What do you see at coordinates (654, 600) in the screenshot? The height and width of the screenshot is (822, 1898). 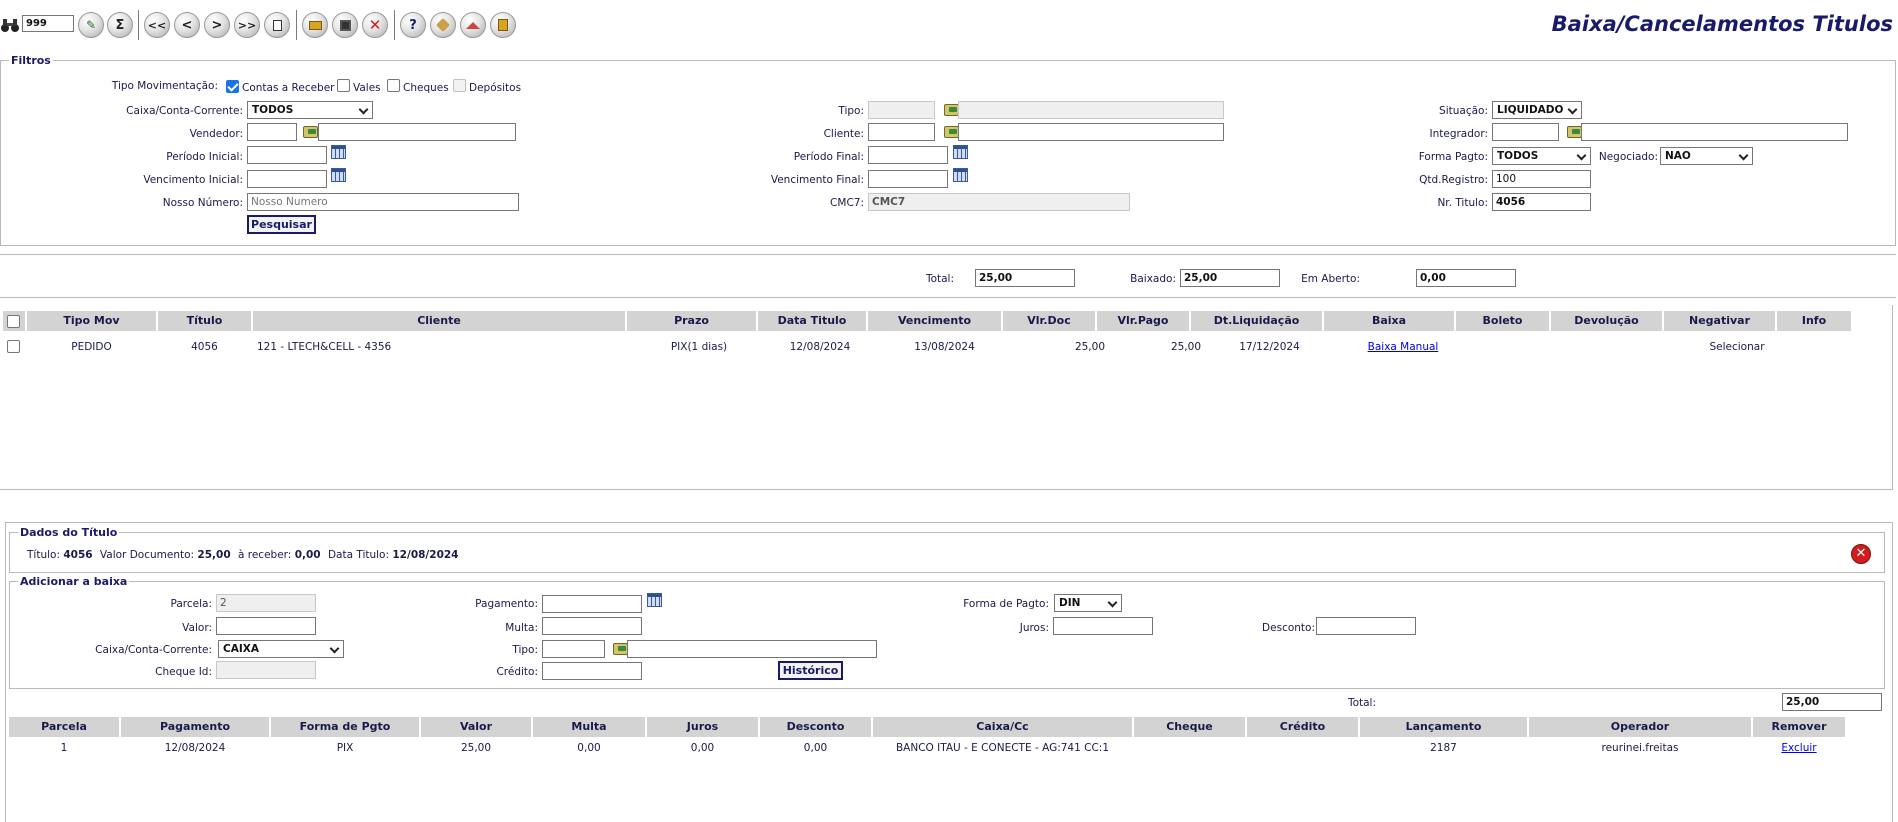 I see `pagamento-calendar-icon` at bounding box center [654, 600].